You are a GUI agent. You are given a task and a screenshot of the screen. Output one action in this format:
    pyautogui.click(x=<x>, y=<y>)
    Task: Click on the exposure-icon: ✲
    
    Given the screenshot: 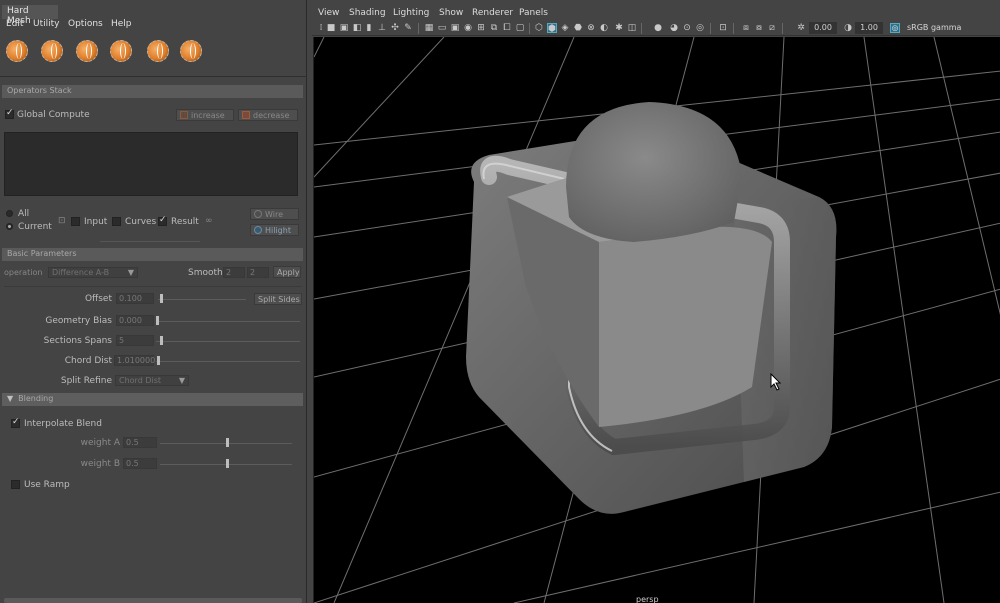 What is the action you would take?
    pyautogui.click(x=801, y=28)
    